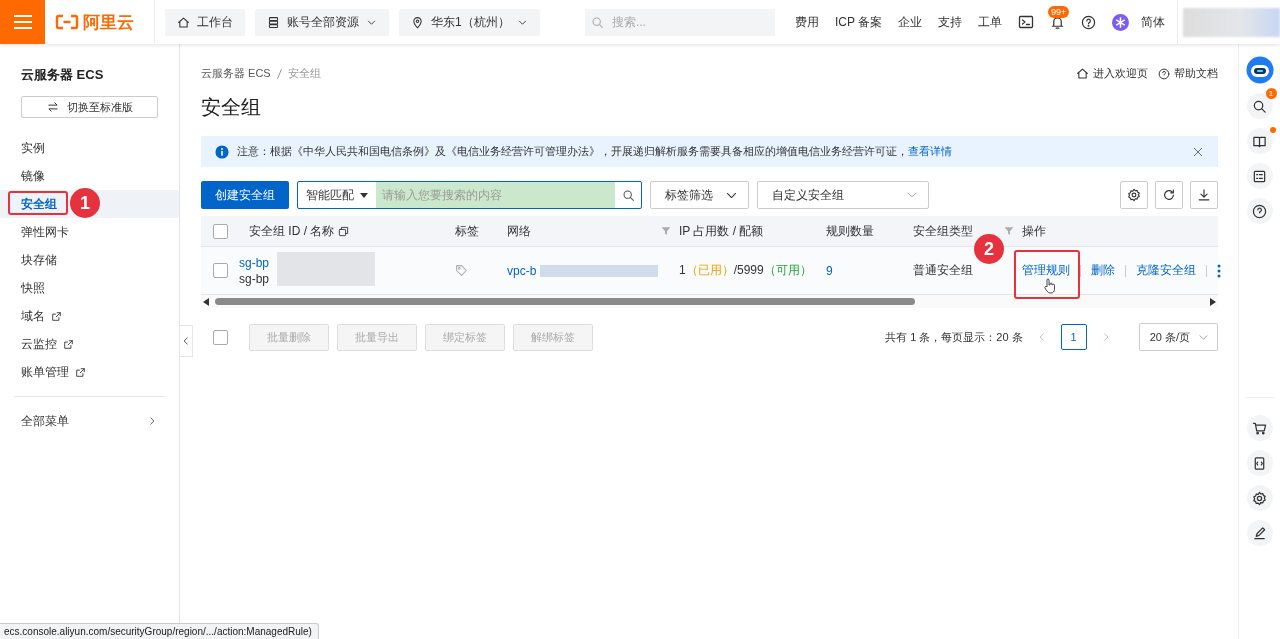  I want to click on menu-button, so click(22, 22).